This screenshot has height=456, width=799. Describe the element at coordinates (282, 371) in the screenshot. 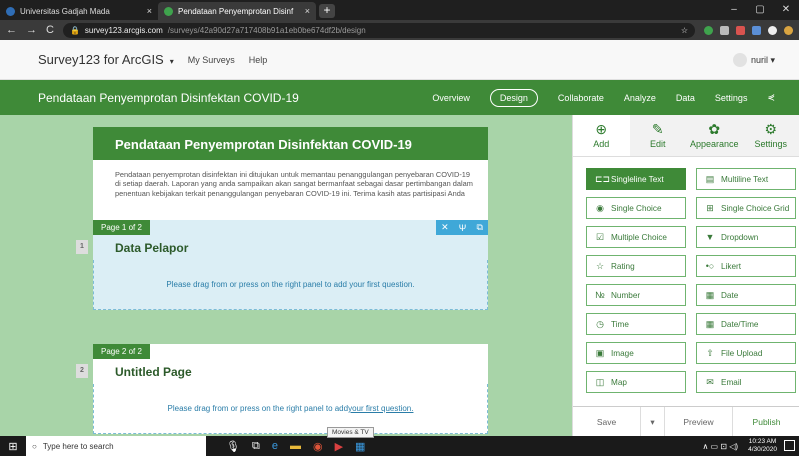

I see `page-header: 2 Untitled Page` at that location.